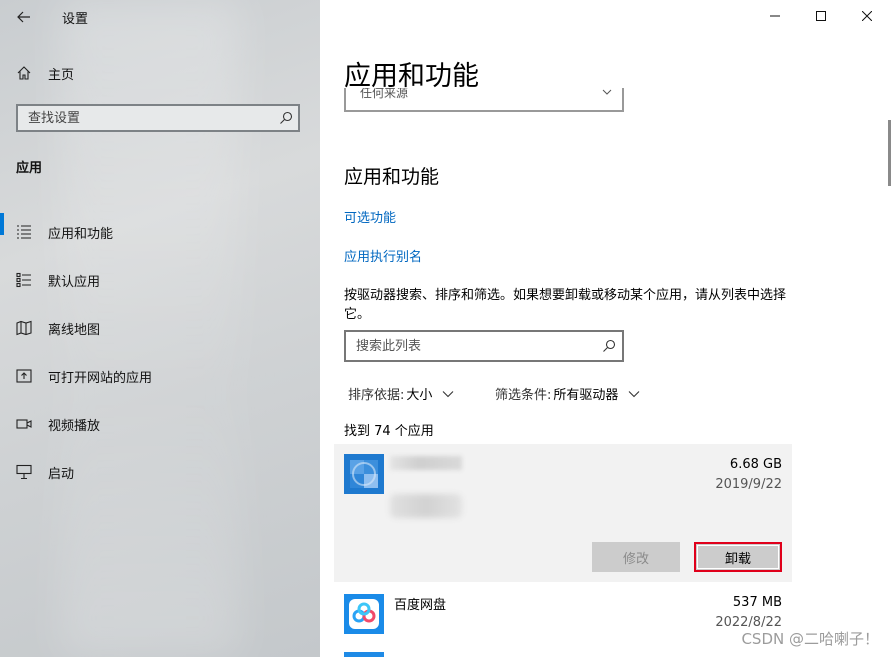 The height and width of the screenshot is (657, 891). I want to click on sidebar-header: 设置, so click(160, 17).